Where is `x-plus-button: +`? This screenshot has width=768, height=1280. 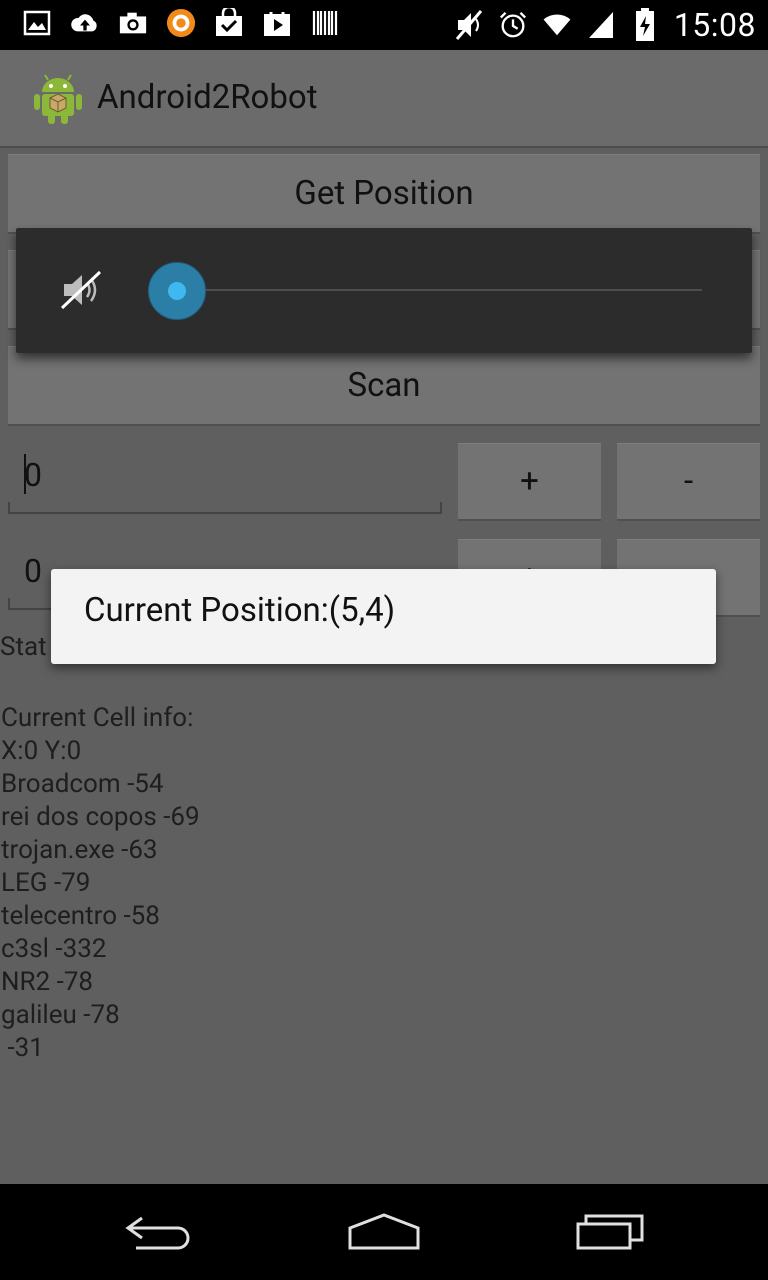 x-plus-button: + is located at coordinates (529, 482).